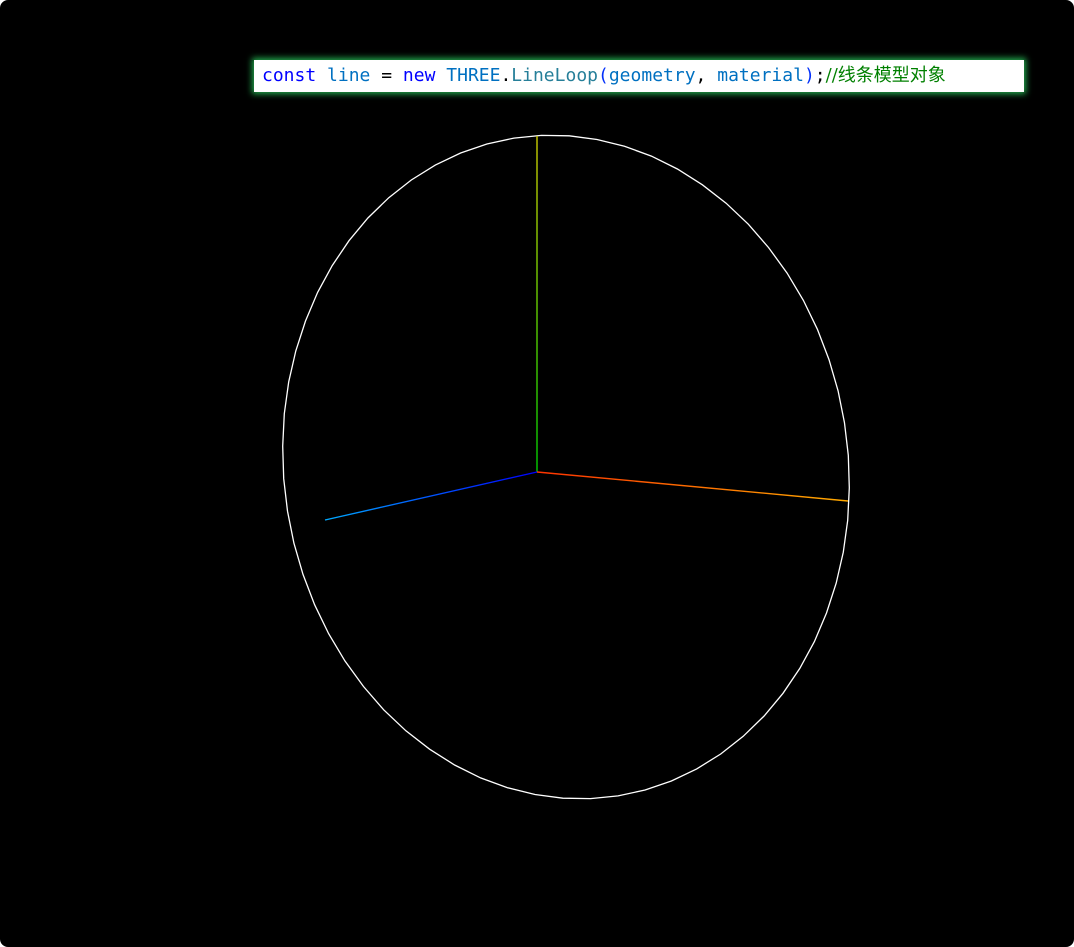 The height and width of the screenshot is (947, 1074). I want to click on code-token: THREE, so click(473, 75).